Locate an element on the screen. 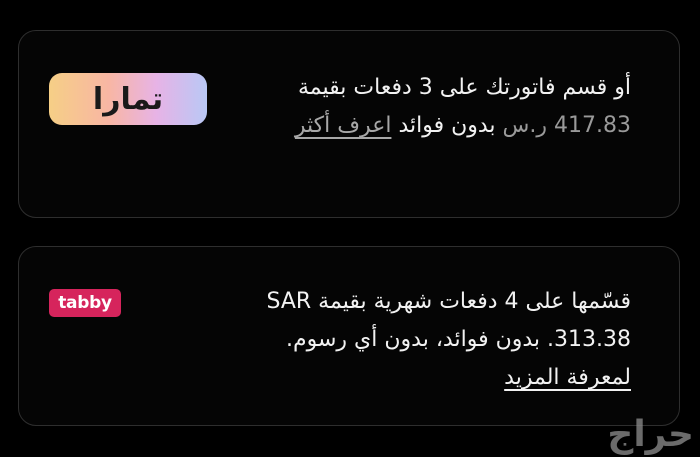 The width and height of the screenshot is (700, 457). tabby-logo: tabby is located at coordinates (85, 303).